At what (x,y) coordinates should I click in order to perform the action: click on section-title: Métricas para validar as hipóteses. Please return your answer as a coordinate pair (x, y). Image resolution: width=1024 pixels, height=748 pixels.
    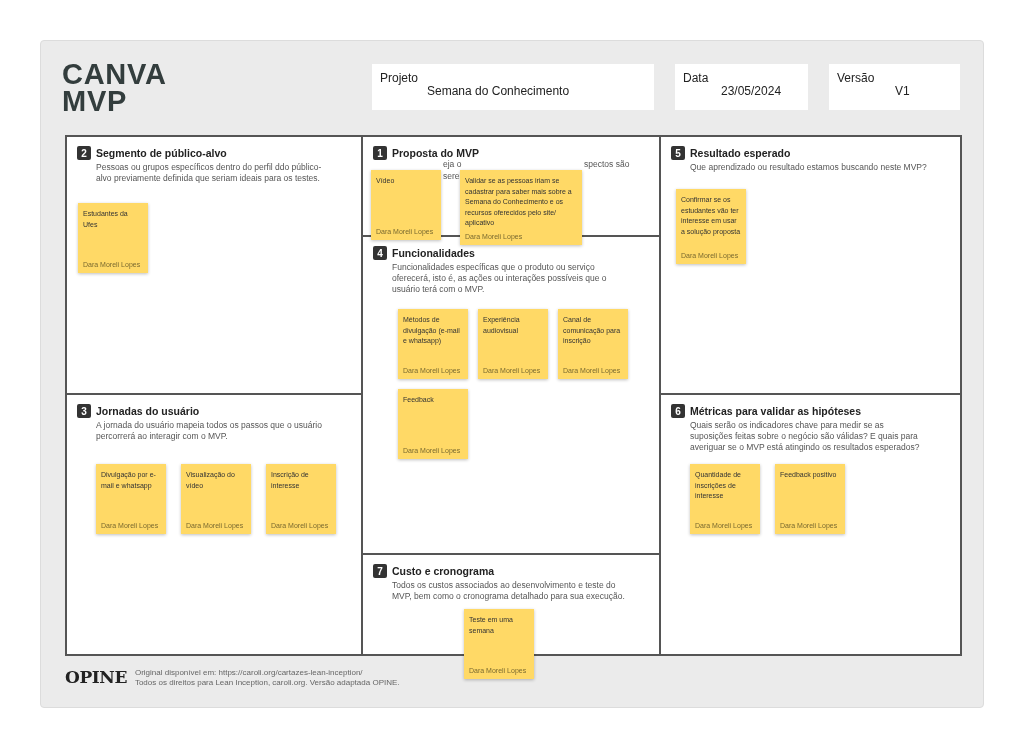
    Looking at the image, I should click on (775, 411).